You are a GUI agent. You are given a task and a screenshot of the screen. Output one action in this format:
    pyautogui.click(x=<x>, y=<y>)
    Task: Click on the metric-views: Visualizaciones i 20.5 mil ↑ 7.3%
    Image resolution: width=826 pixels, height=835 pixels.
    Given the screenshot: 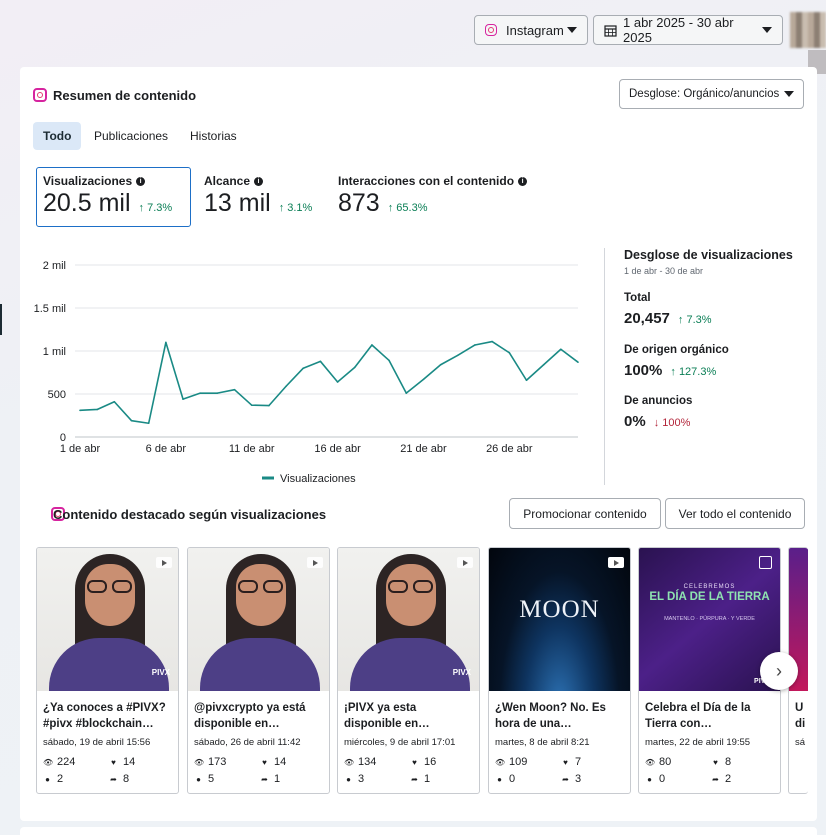 What is the action you would take?
    pyautogui.click(x=113, y=197)
    